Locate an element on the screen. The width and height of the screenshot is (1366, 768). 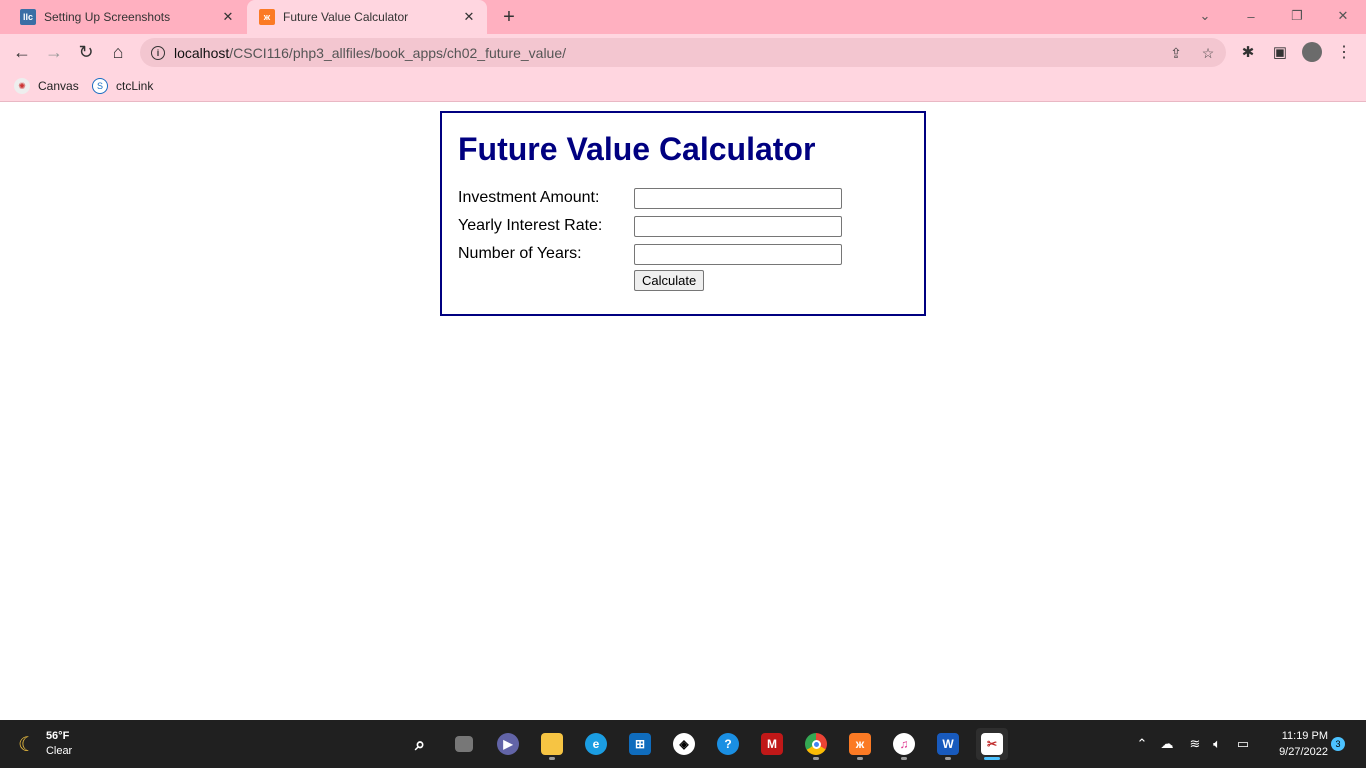
page-title: Future Value Calculator is located at coordinates (637, 149).